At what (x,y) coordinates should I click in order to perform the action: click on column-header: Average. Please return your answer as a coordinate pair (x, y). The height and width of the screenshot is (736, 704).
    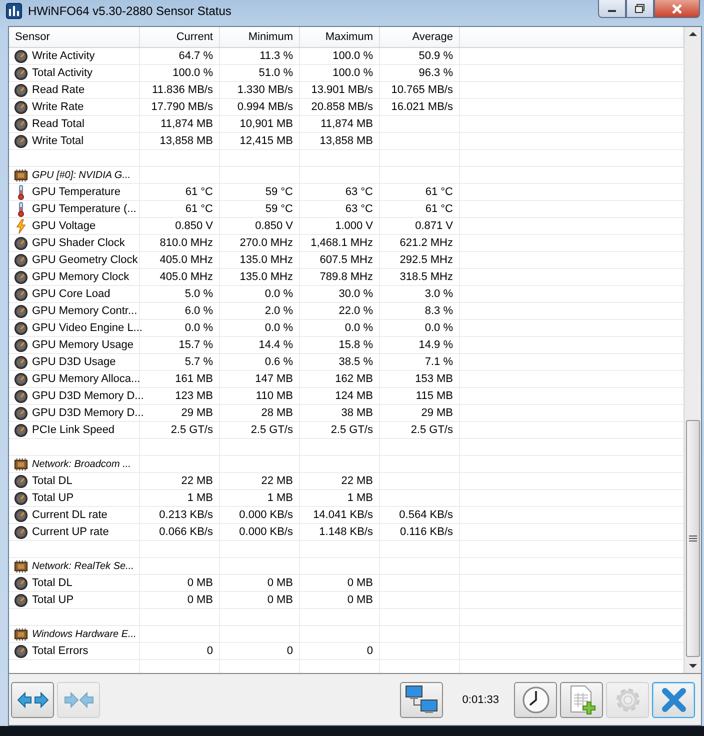
    Looking at the image, I should click on (420, 37).